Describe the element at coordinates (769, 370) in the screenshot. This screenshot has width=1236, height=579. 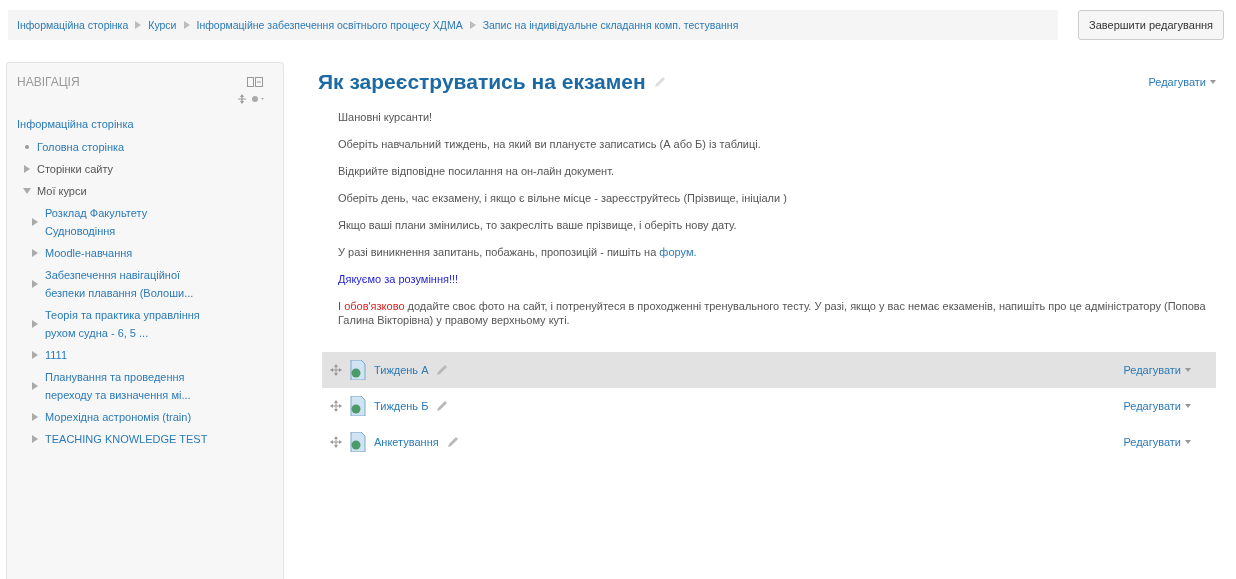
I see `activity-row: Тиждень А Редагувати` at that location.